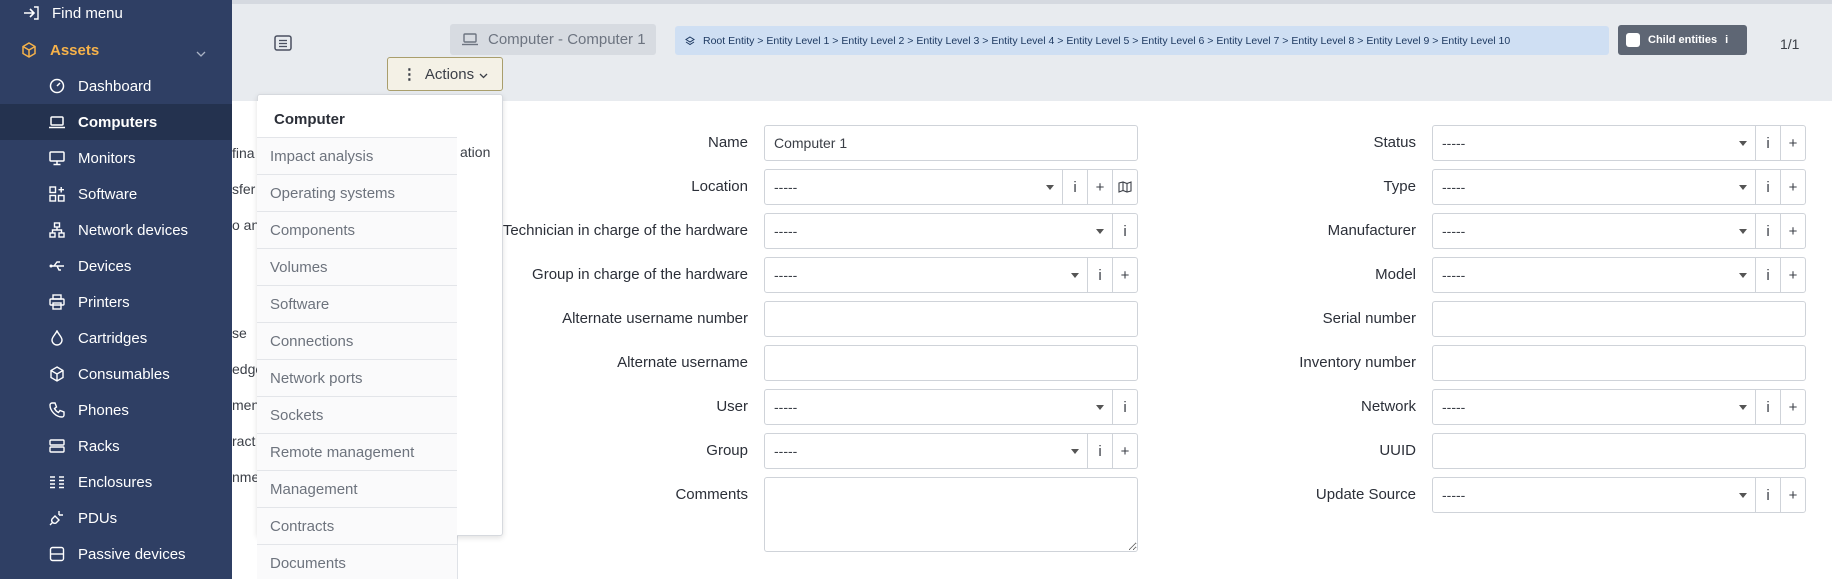  I want to click on menu-item: Contracts, so click(357, 526).